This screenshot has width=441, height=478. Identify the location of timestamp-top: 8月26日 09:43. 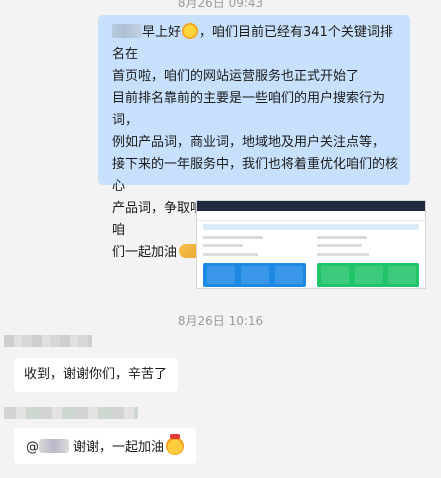
(220, 5).